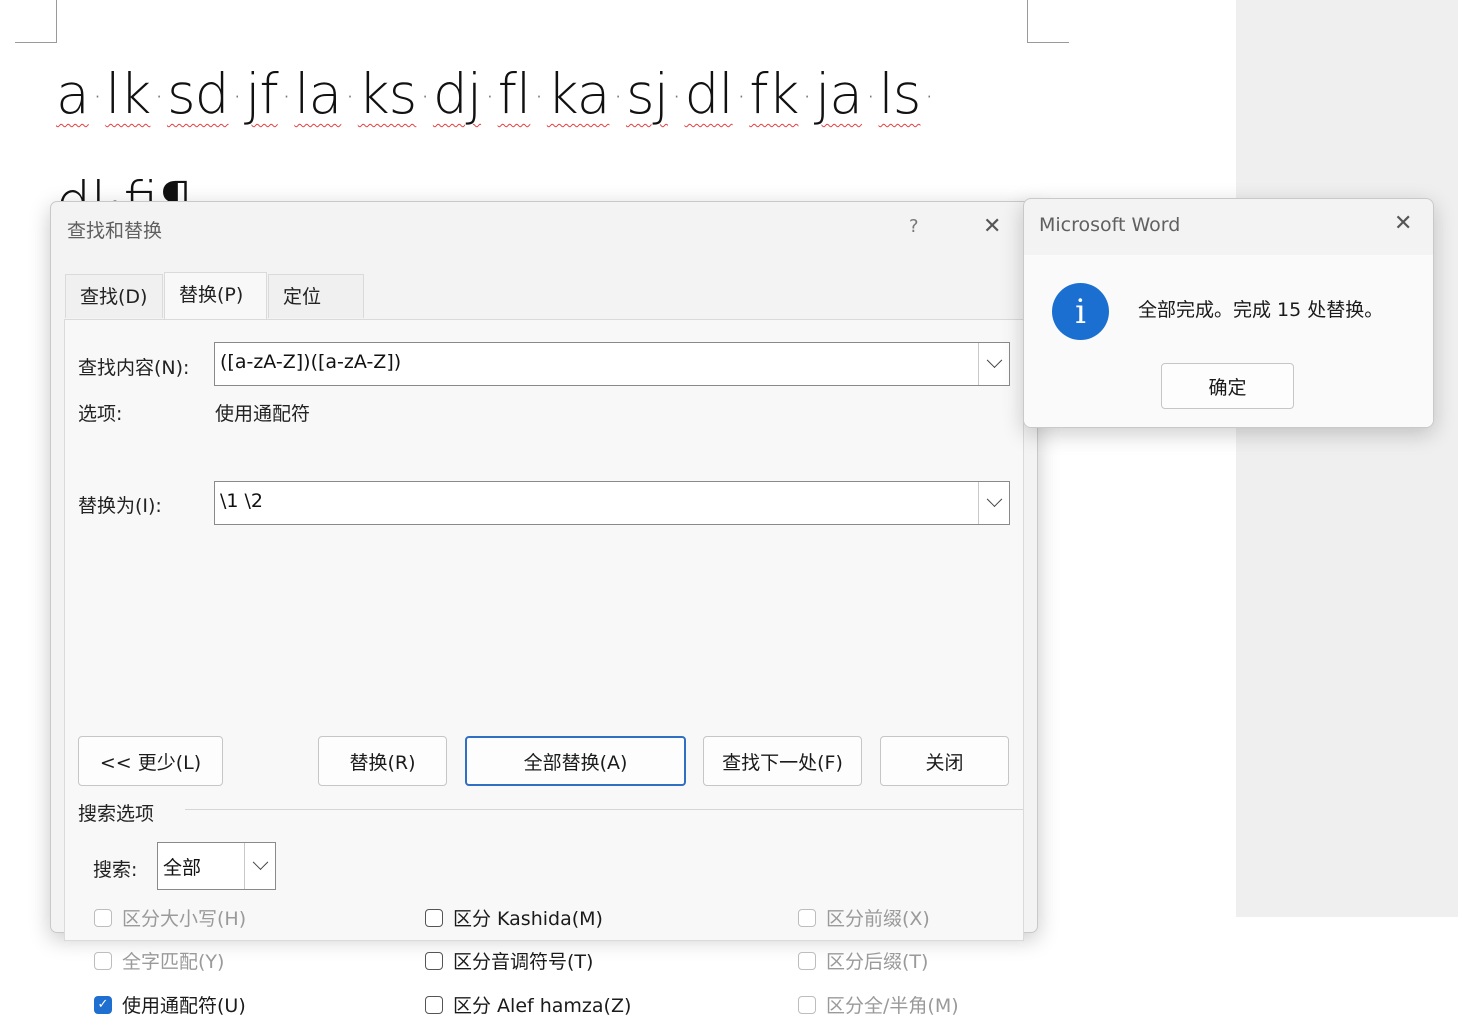 This screenshot has width=1458, height=1018. What do you see at coordinates (36, 21) in the screenshot?
I see `crop-mark-left` at bounding box center [36, 21].